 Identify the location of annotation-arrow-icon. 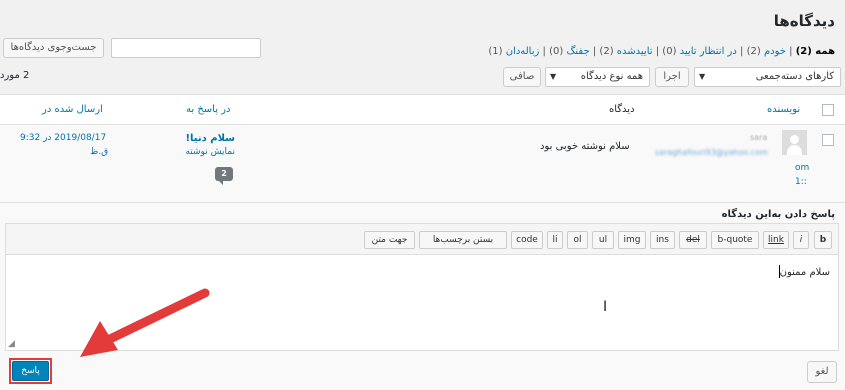
(145, 322).